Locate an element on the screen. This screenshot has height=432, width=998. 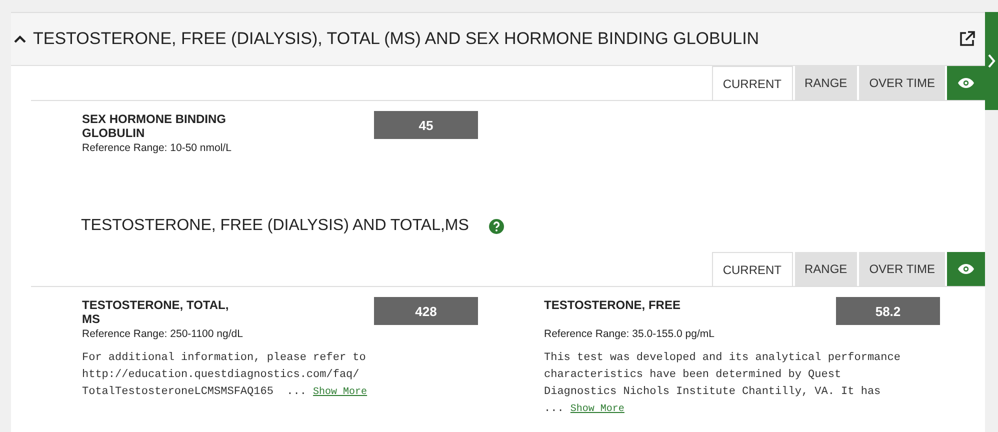
result-value: 58.2 is located at coordinates (888, 311).